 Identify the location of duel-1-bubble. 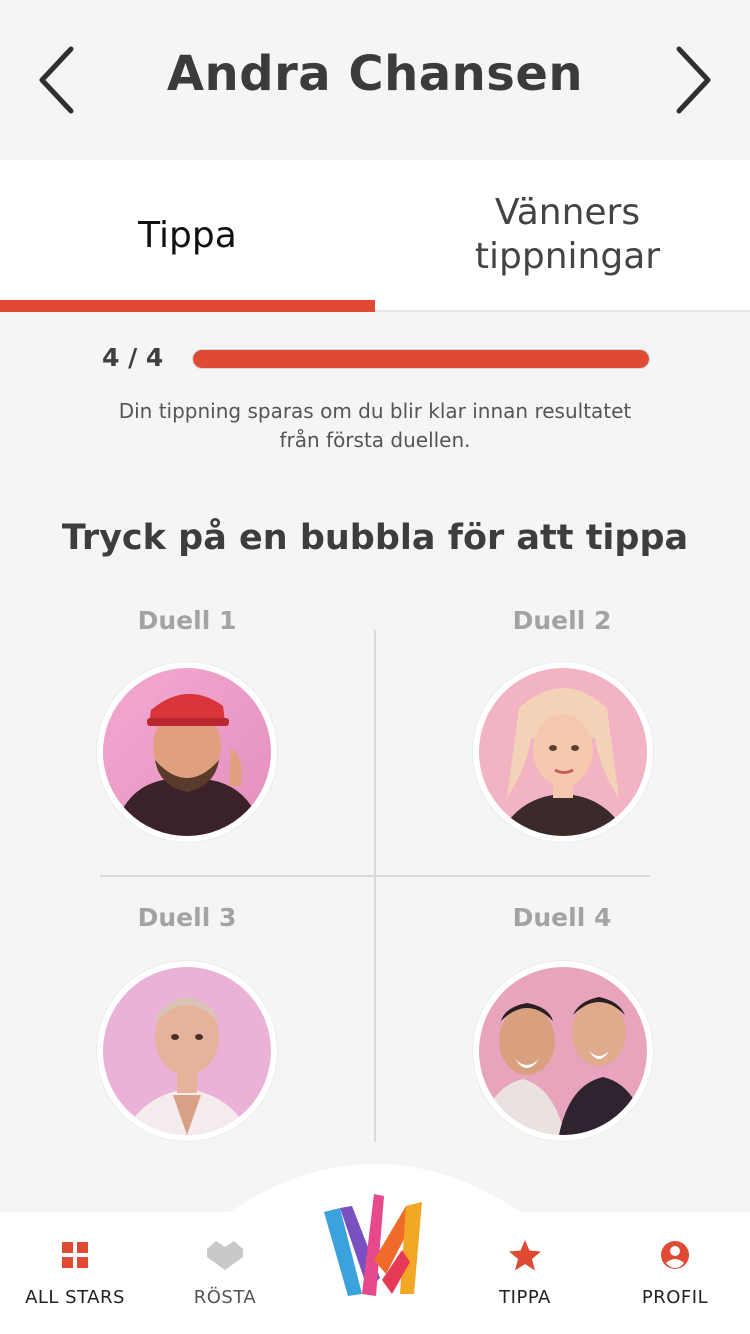
(187, 752).